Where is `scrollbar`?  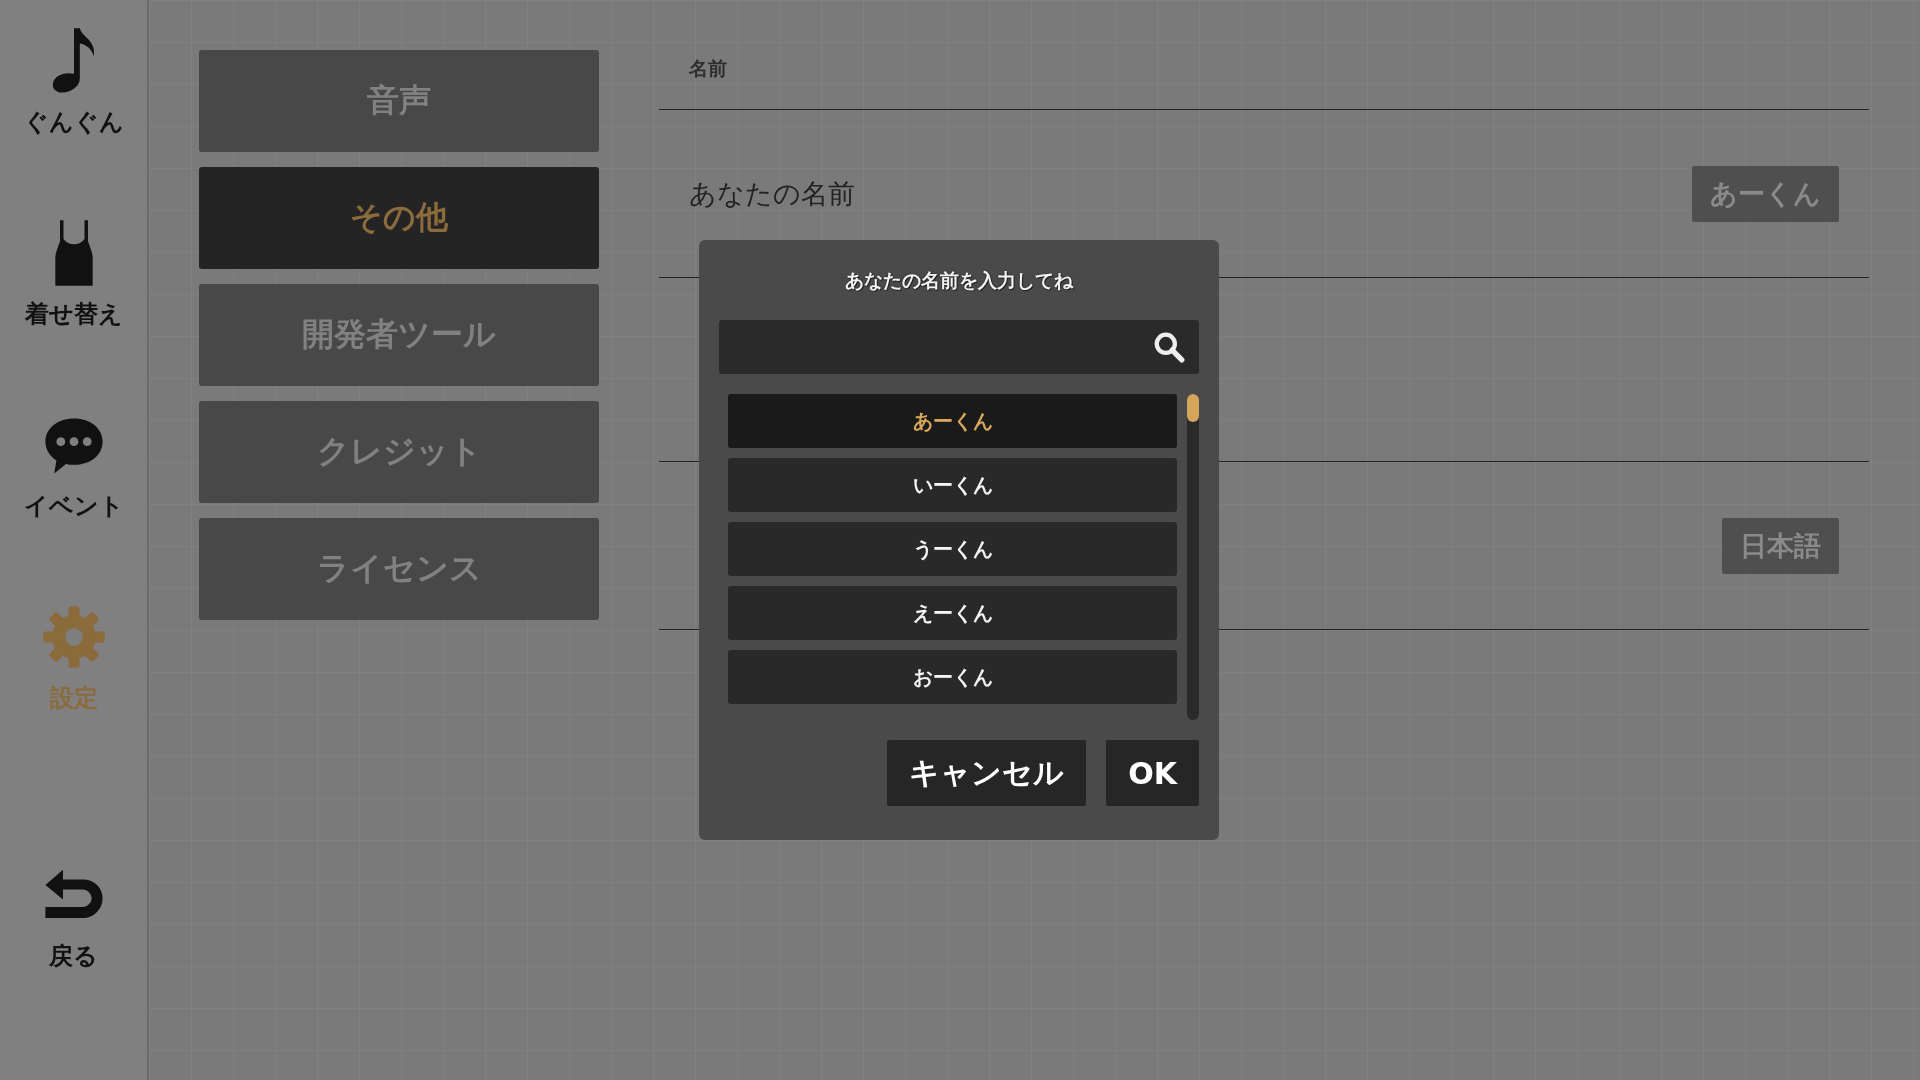 scrollbar is located at coordinates (1193, 557).